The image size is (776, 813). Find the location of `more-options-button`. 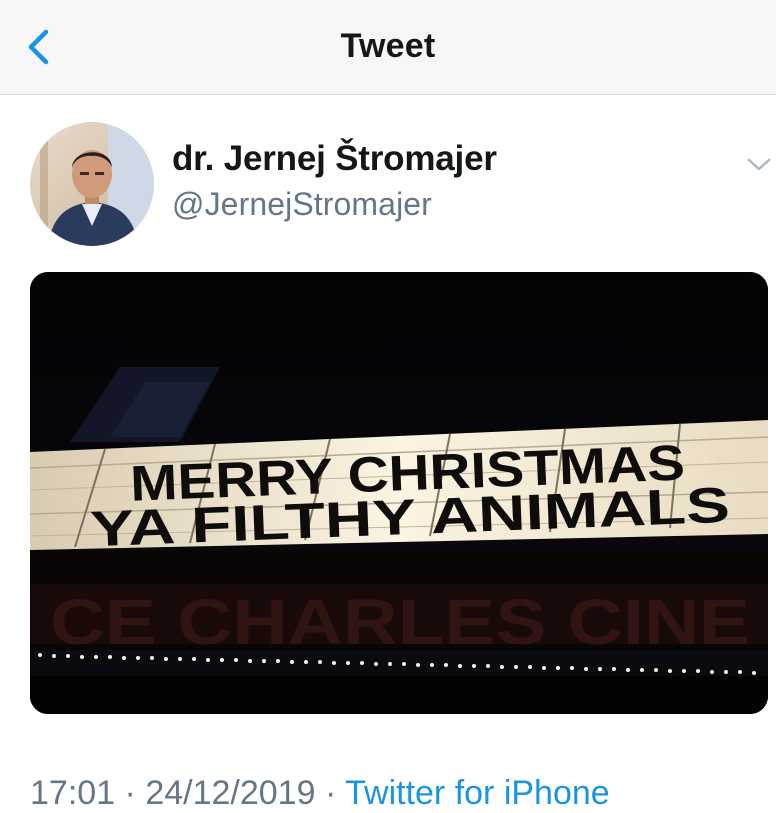

more-options-button is located at coordinates (759, 165).